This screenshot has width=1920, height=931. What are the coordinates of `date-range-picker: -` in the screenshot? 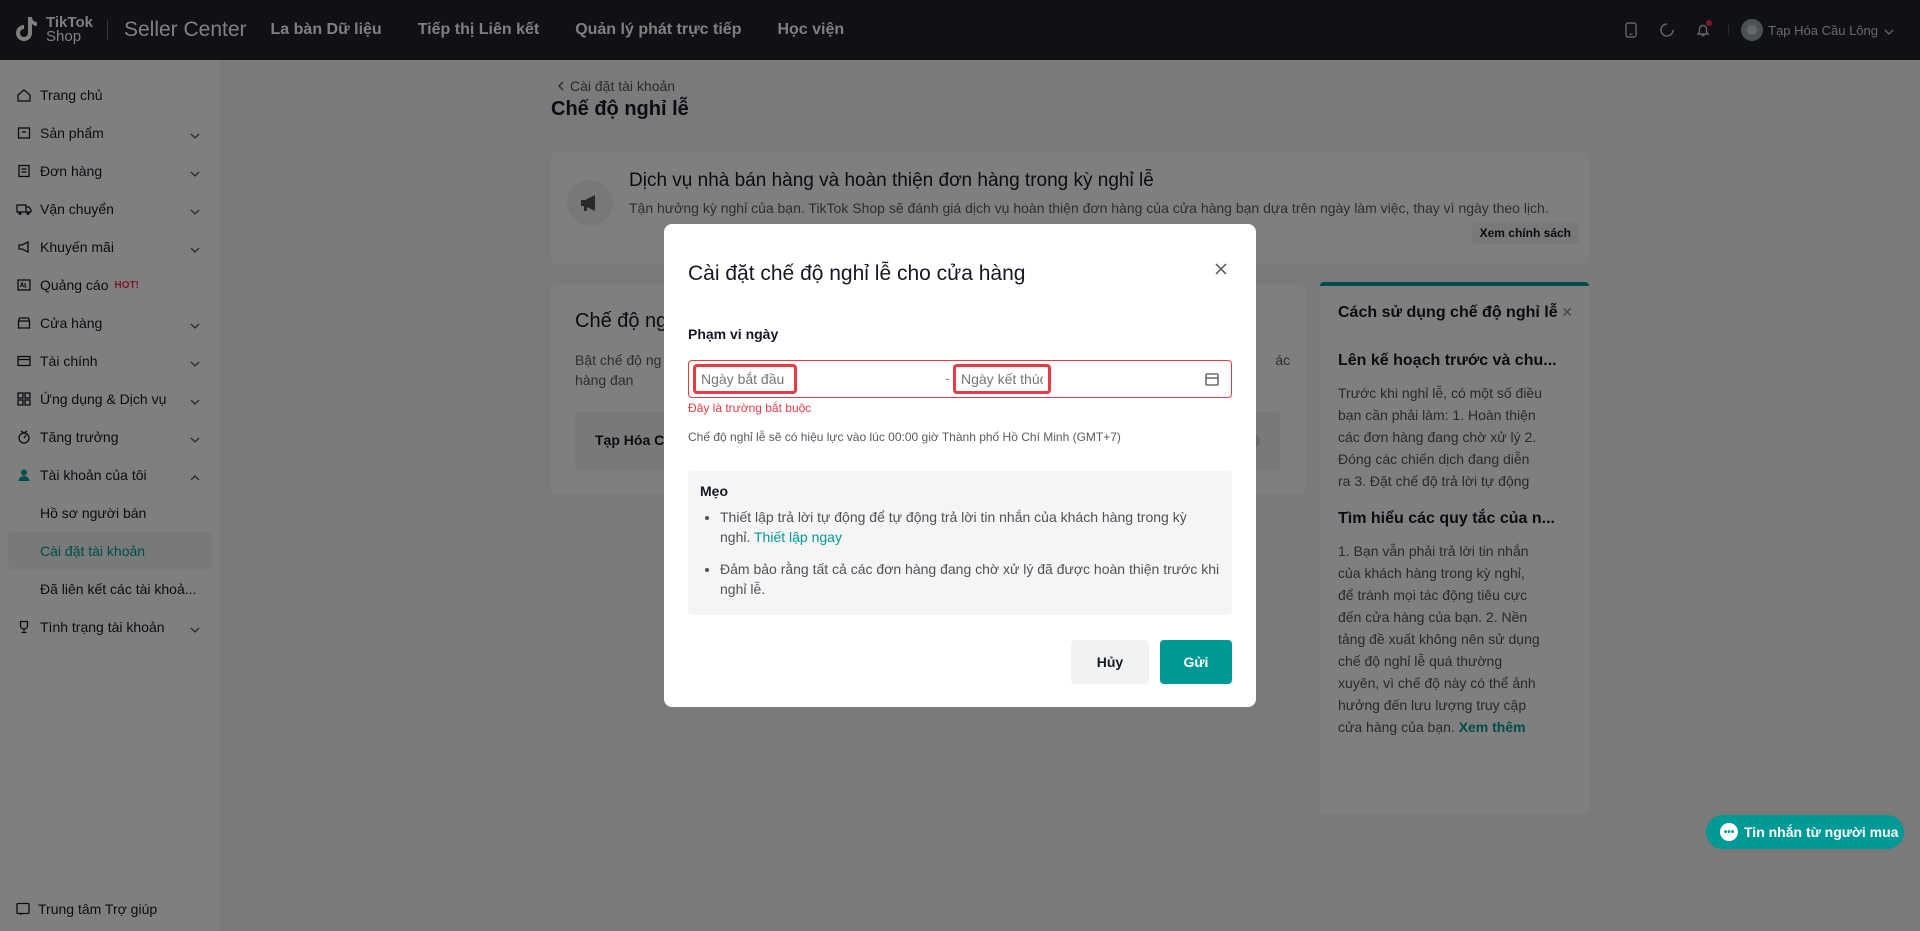 It's located at (960, 379).